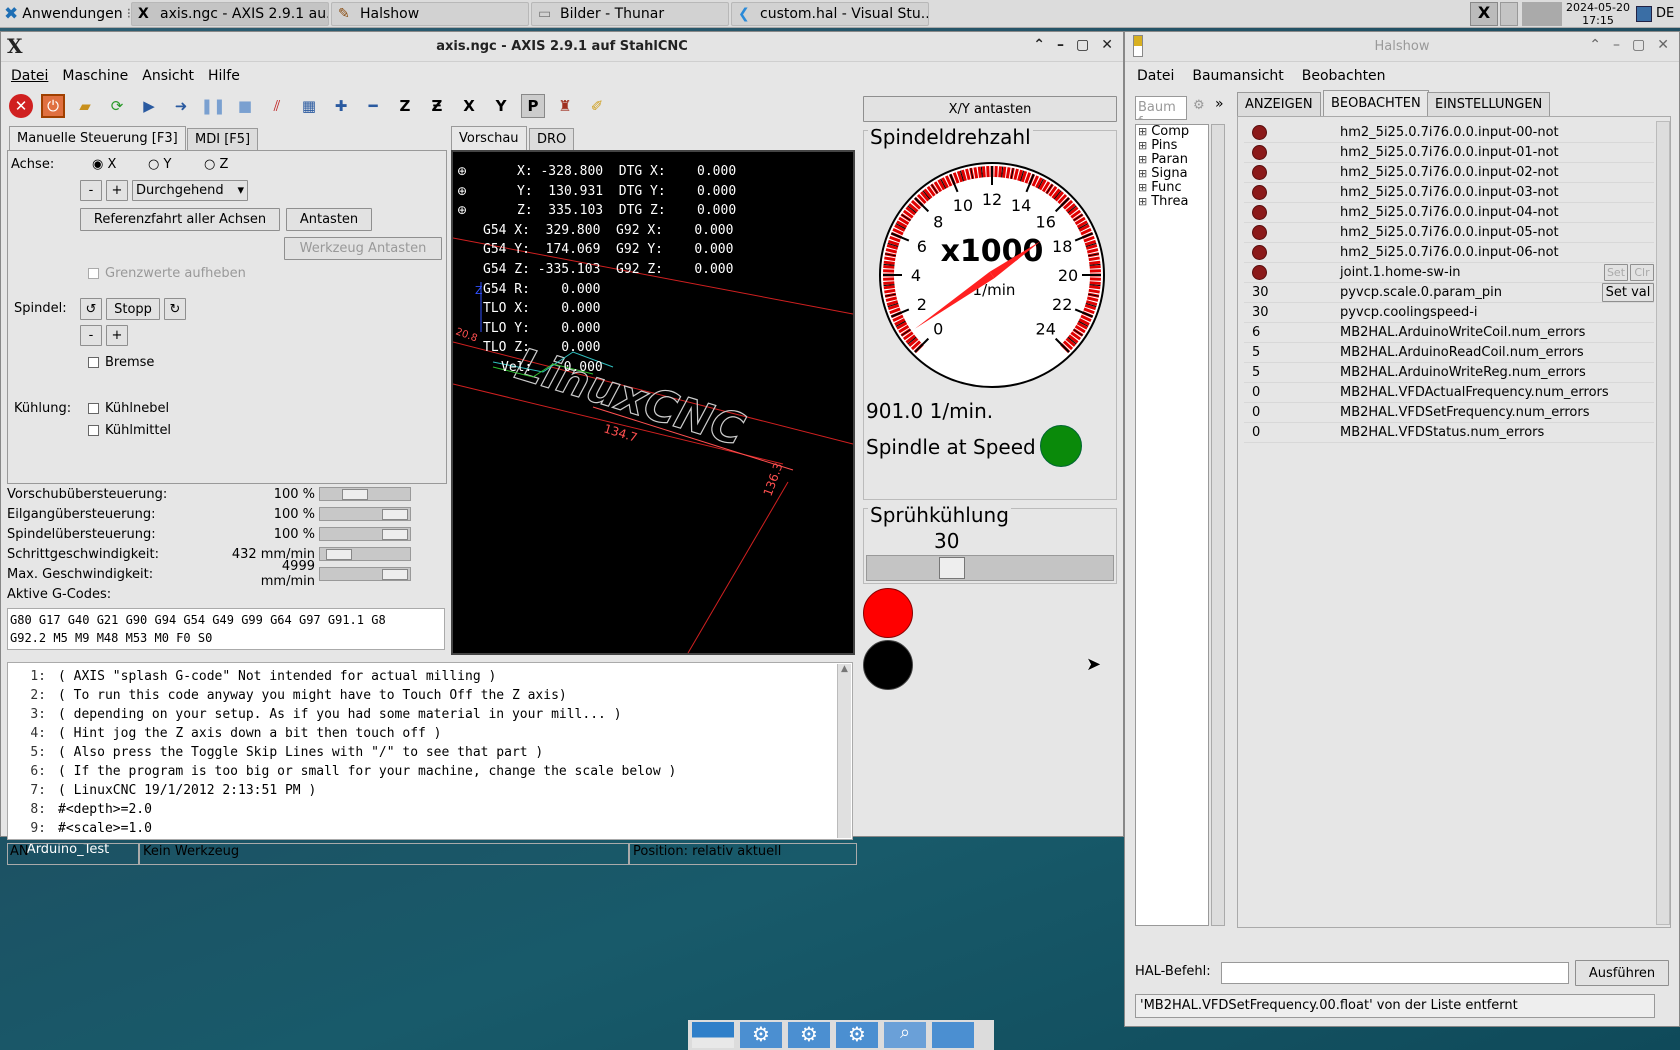 The height and width of the screenshot is (1050, 1680). I want to click on view-x-icon: X, so click(469, 106).